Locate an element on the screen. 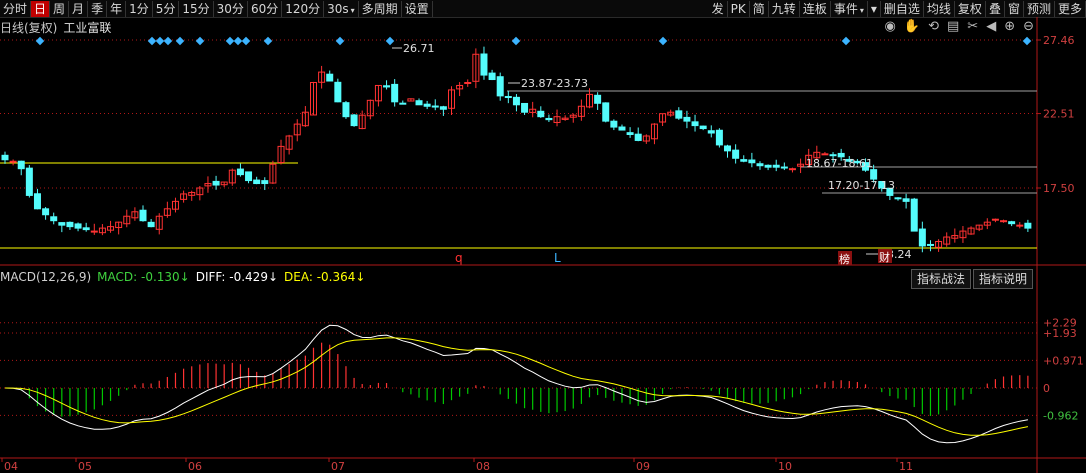 The width and height of the screenshot is (1086, 473). range1-label: 23.87-23.73 is located at coordinates (554, 83).